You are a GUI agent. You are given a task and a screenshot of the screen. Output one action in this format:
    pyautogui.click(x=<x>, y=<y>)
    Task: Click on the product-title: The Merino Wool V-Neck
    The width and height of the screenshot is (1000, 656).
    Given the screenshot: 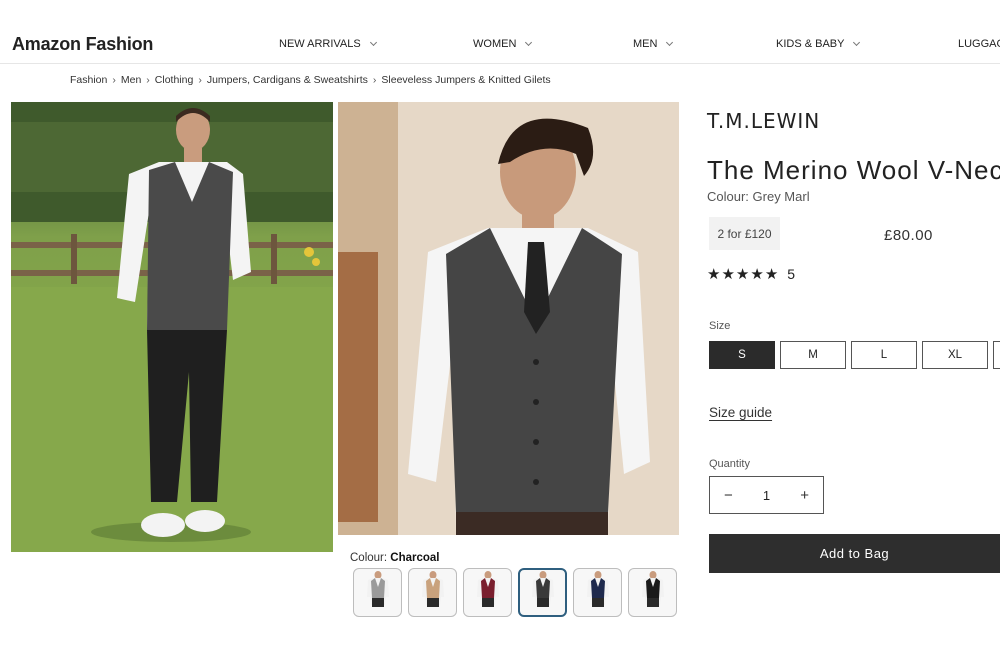 What is the action you would take?
    pyautogui.click(x=853, y=170)
    